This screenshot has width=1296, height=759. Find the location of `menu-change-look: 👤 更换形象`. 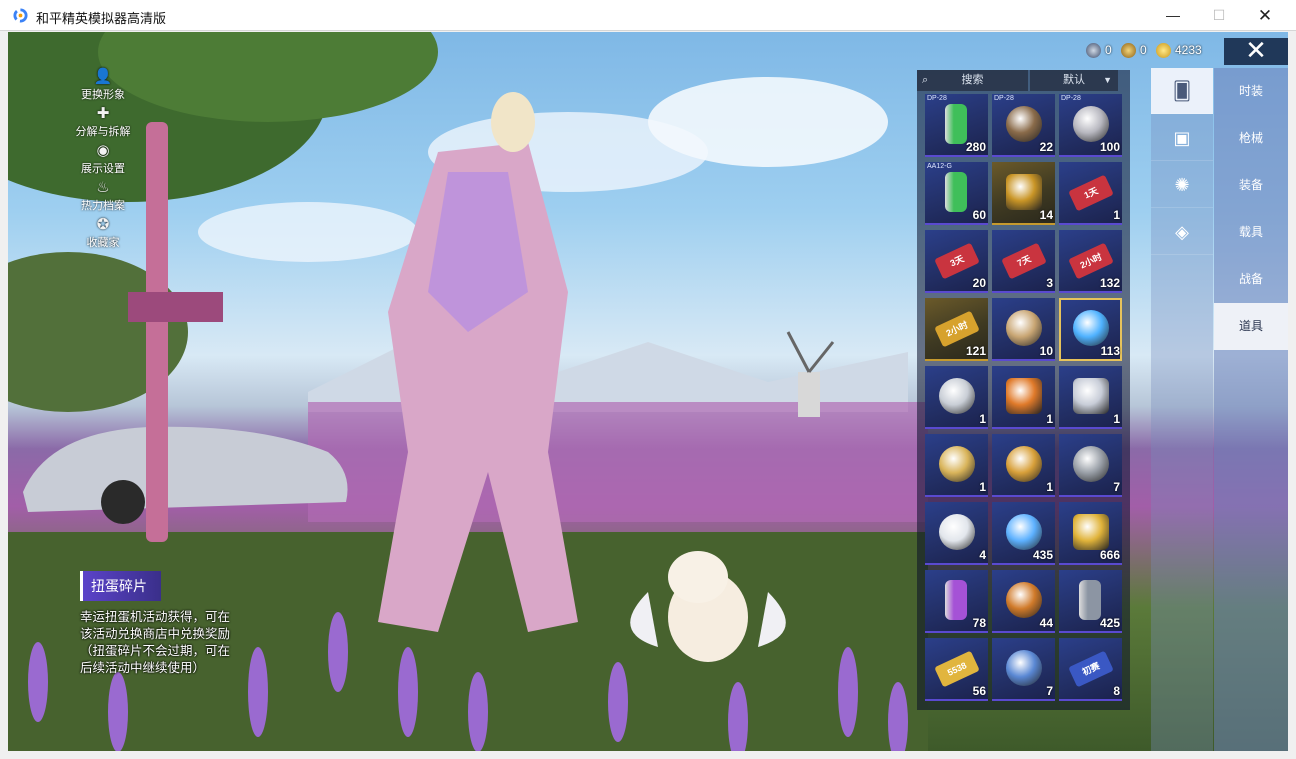

menu-change-look: 👤 更换形象 is located at coordinates (103, 86).